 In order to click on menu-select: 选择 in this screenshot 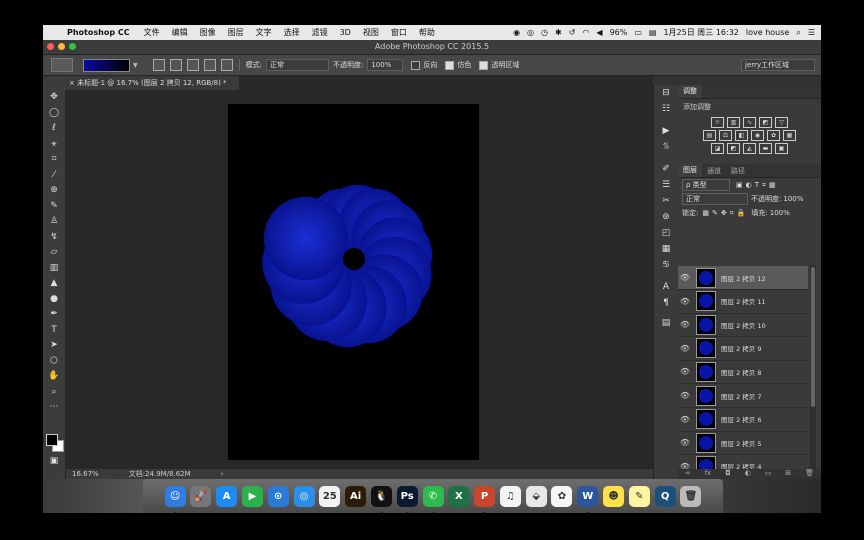, I will do `click(292, 32)`.